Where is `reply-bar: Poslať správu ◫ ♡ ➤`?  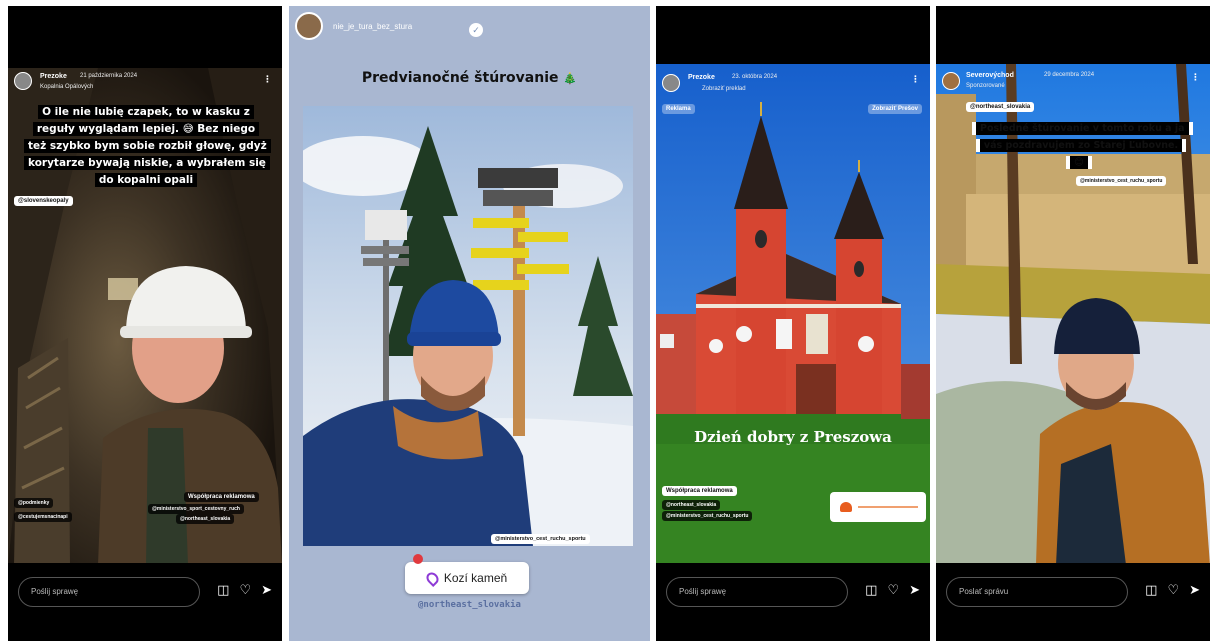 reply-bar: Poslať správu ◫ ♡ ➤ is located at coordinates (1073, 602).